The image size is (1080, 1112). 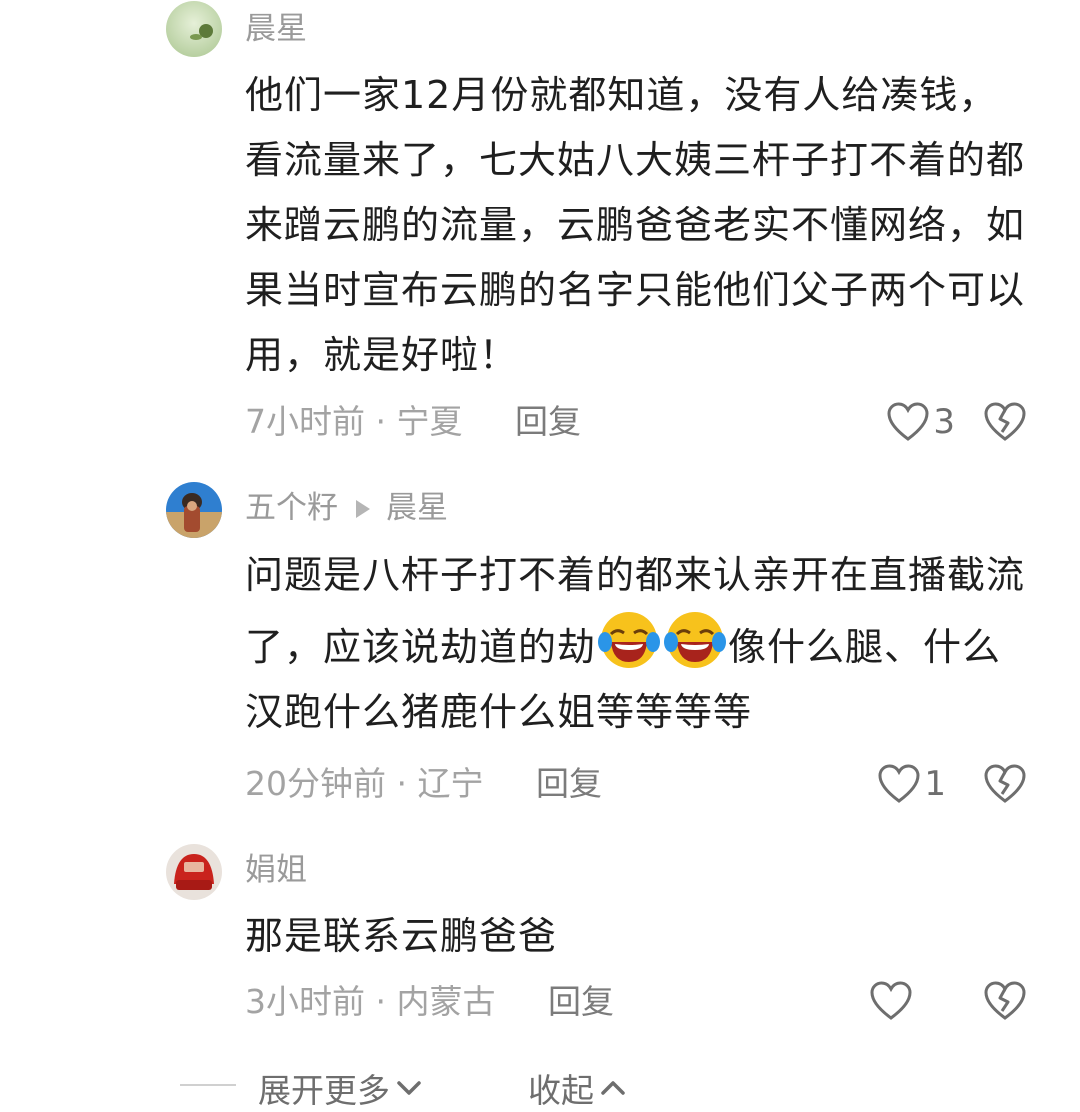 I want to click on comment-author: 娟姐, so click(x=276, y=870).